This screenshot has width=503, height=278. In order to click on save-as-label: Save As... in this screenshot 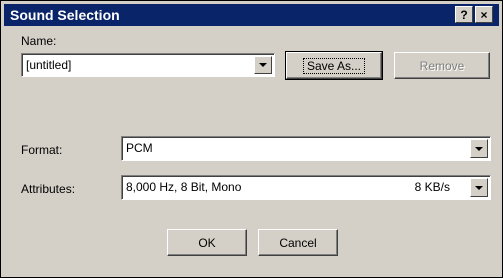, I will do `click(334, 65)`.